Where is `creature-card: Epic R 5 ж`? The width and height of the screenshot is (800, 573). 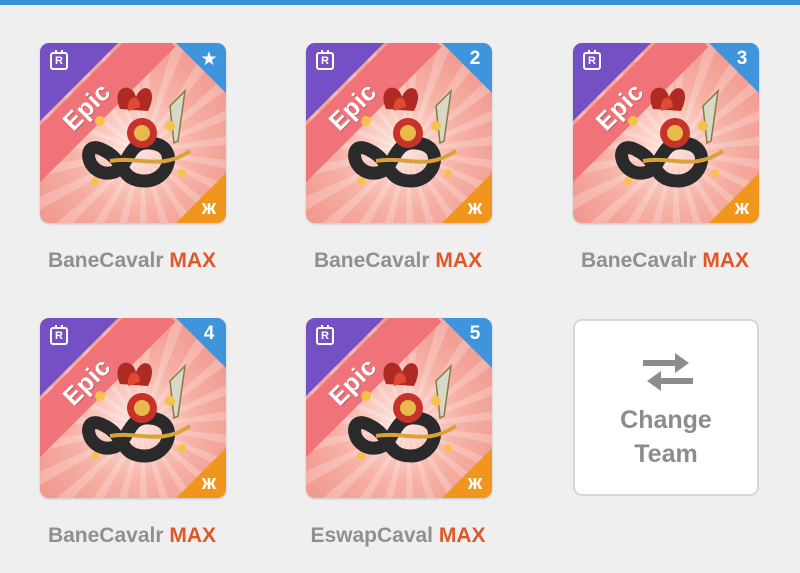 creature-card: Epic R 5 ж is located at coordinates (399, 408).